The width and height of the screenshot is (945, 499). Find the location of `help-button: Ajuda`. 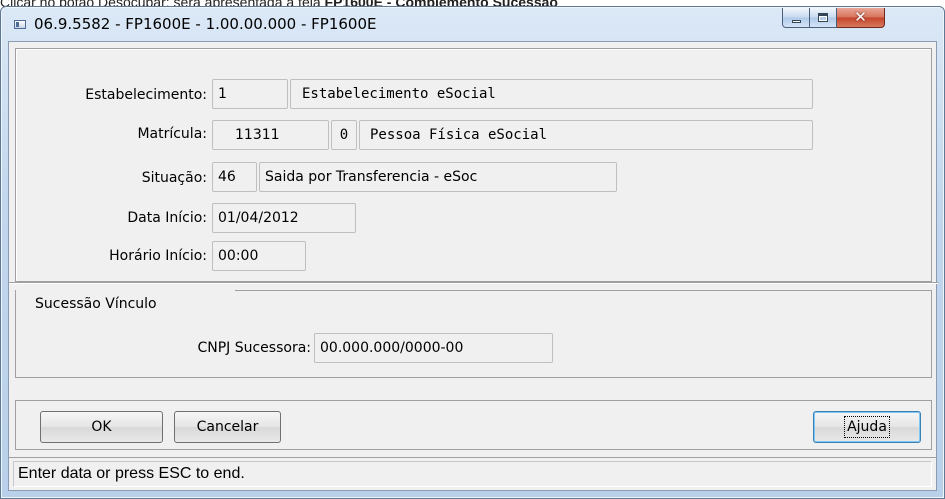

help-button: Ajuda is located at coordinates (867, 427).